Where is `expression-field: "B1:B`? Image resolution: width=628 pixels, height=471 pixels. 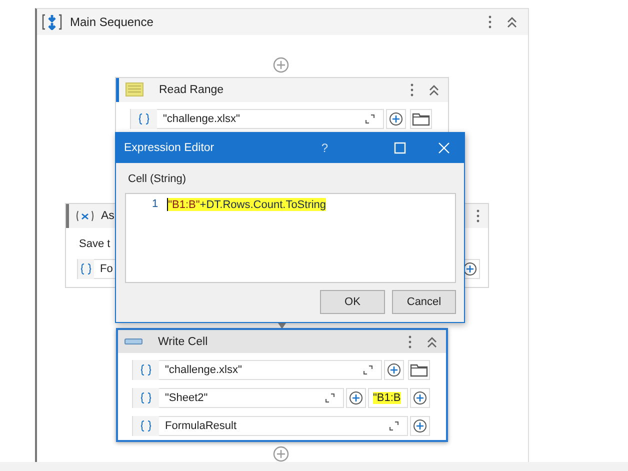
expression-field: "B1:B is located at coordinates (388, 398).